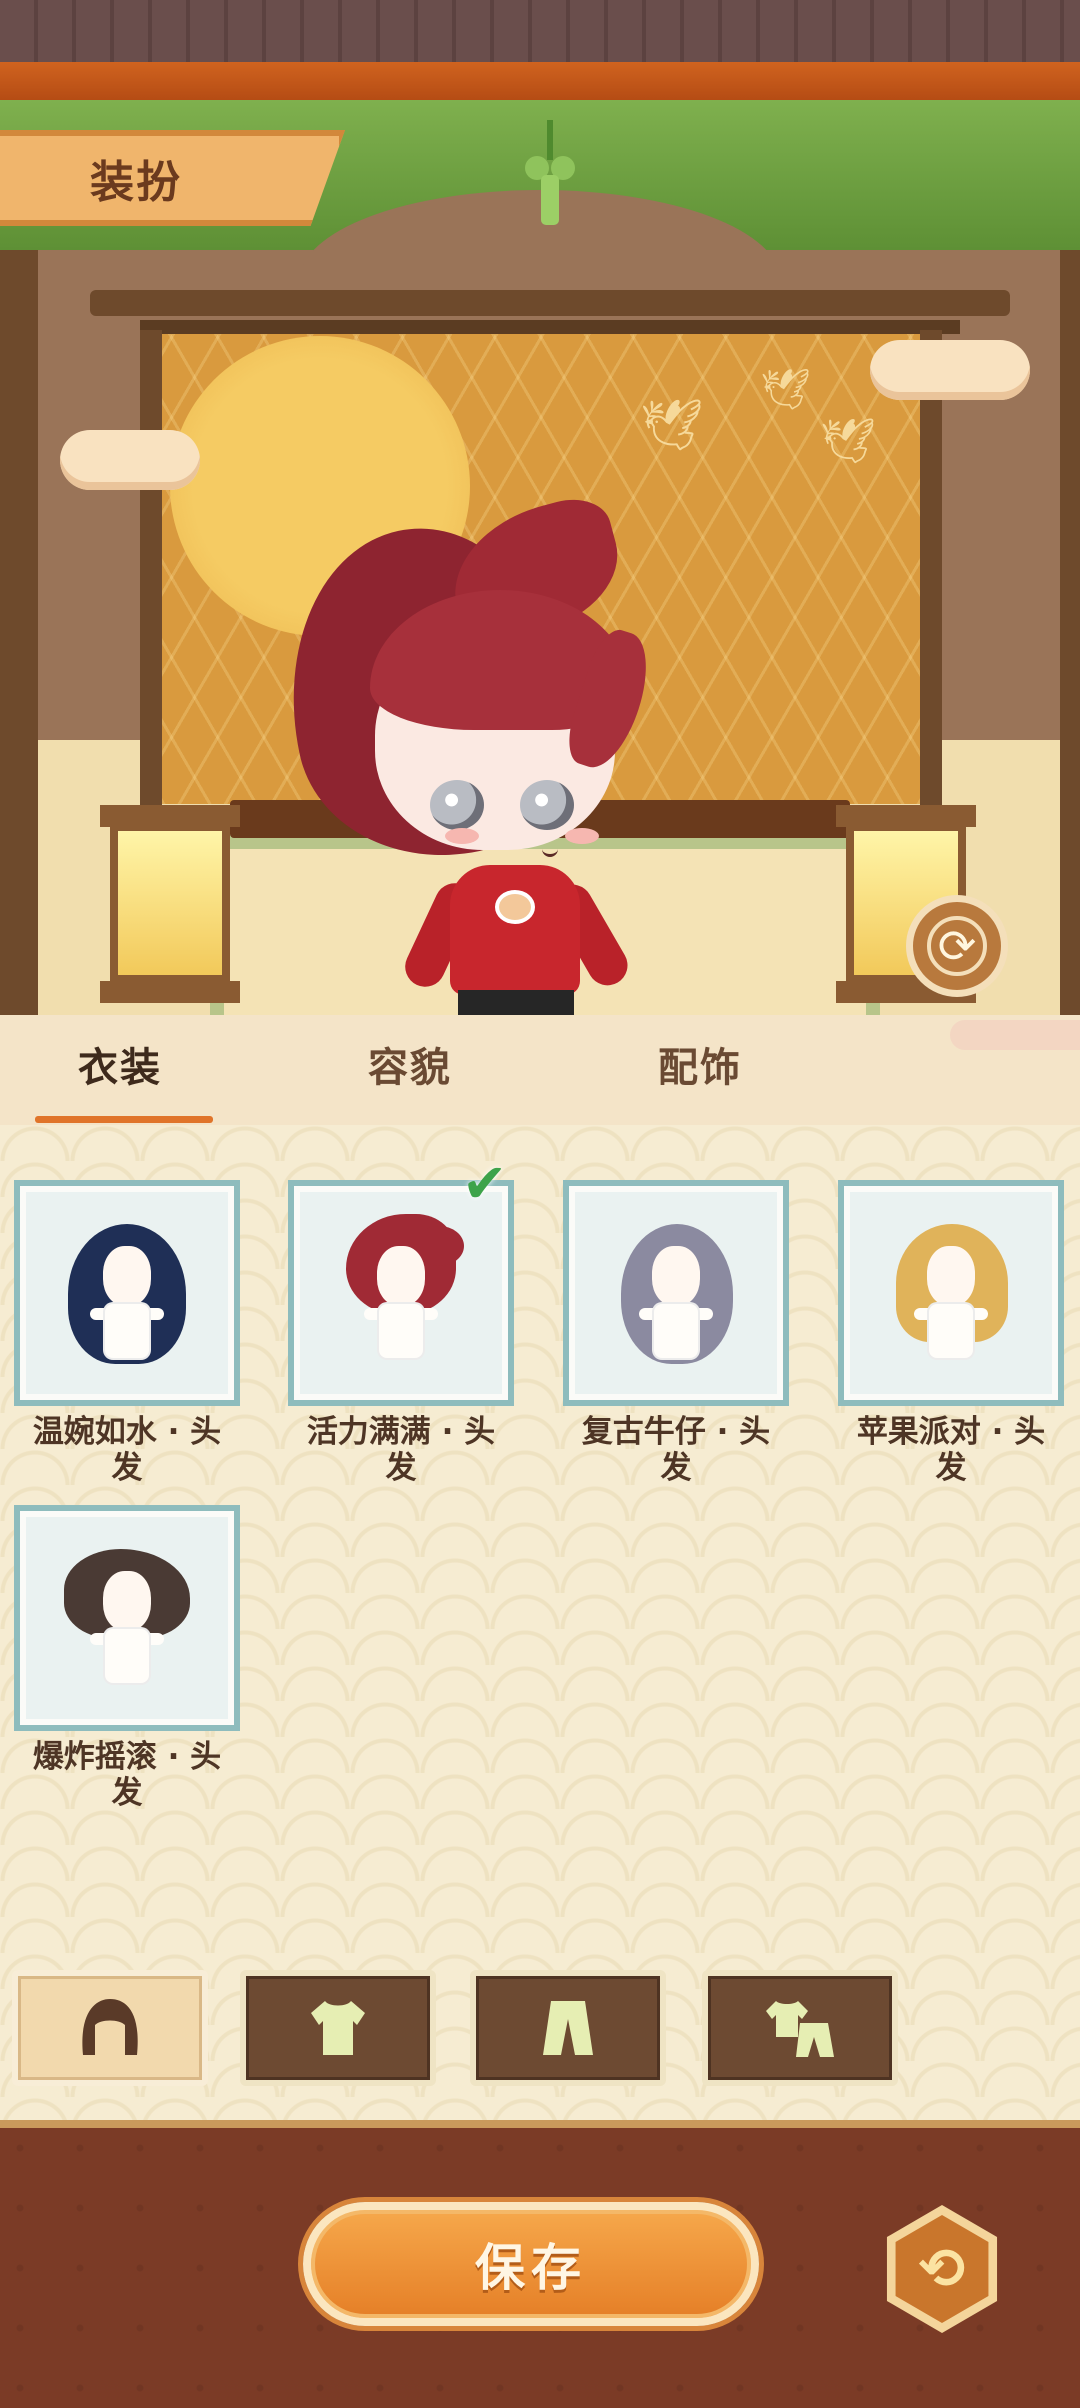  Describe the element at coordinates (550, 172) in the screenshot. I see `tassel-knot-icon` at that location.